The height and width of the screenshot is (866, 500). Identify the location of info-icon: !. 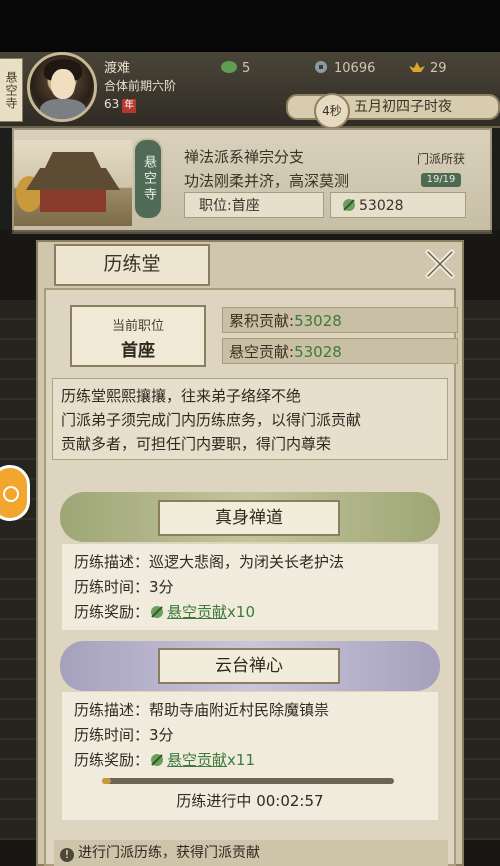
(67, 855).